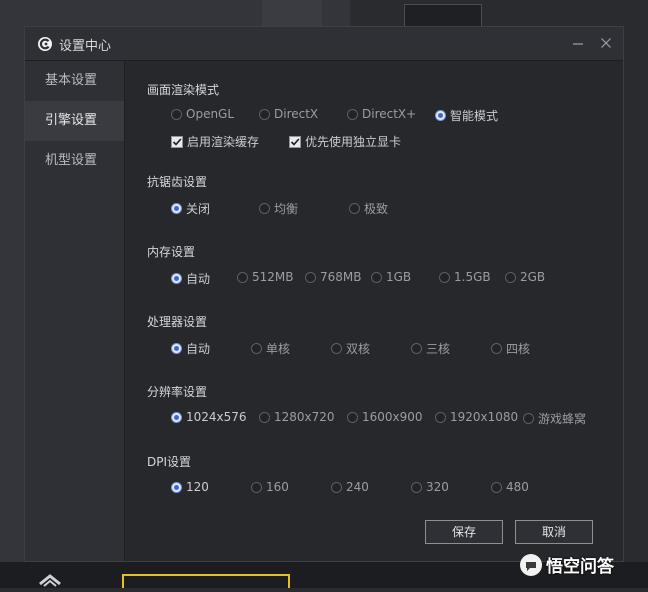  What do you see at coordinates (510, 348) in the screenshot?
I see `cpu-option-quad: 四核` at bounding box center [510, 348].